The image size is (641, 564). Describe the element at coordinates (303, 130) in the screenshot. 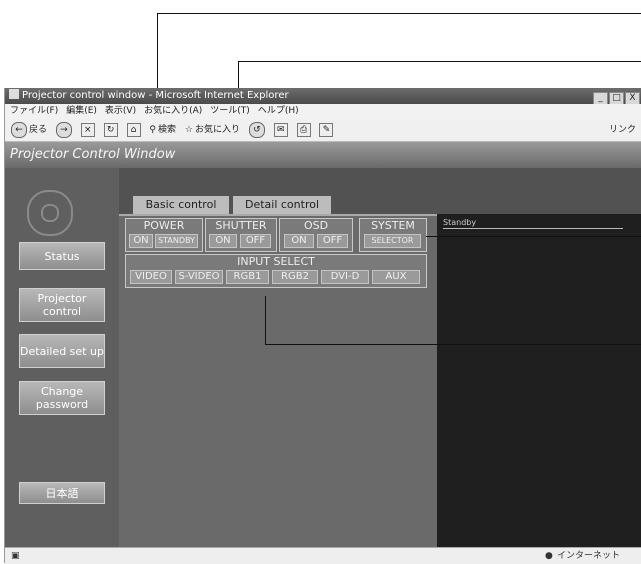

I see `print-icon: ⎙` at that location.